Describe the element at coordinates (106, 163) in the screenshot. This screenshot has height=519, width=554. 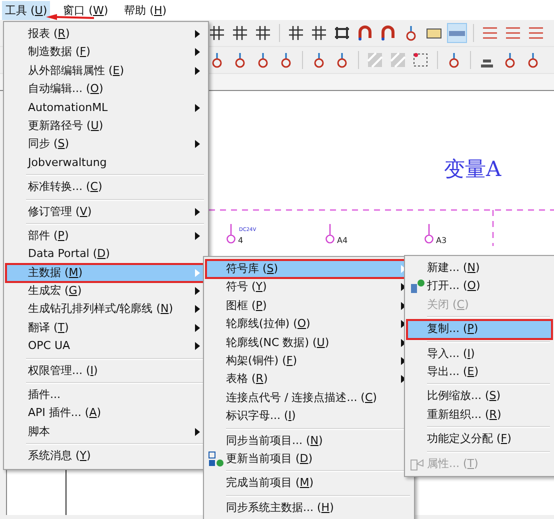
I see `menu-item: Jobverwaltung` at that location.